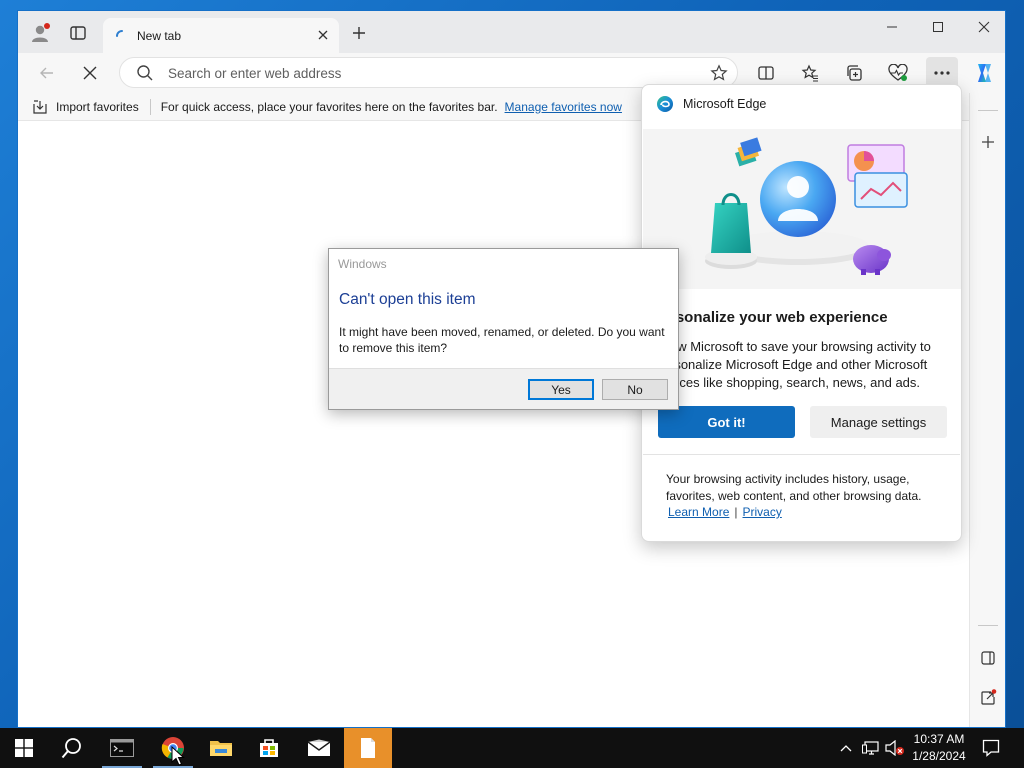  I want to click on copilot-button, so click(984, 73).